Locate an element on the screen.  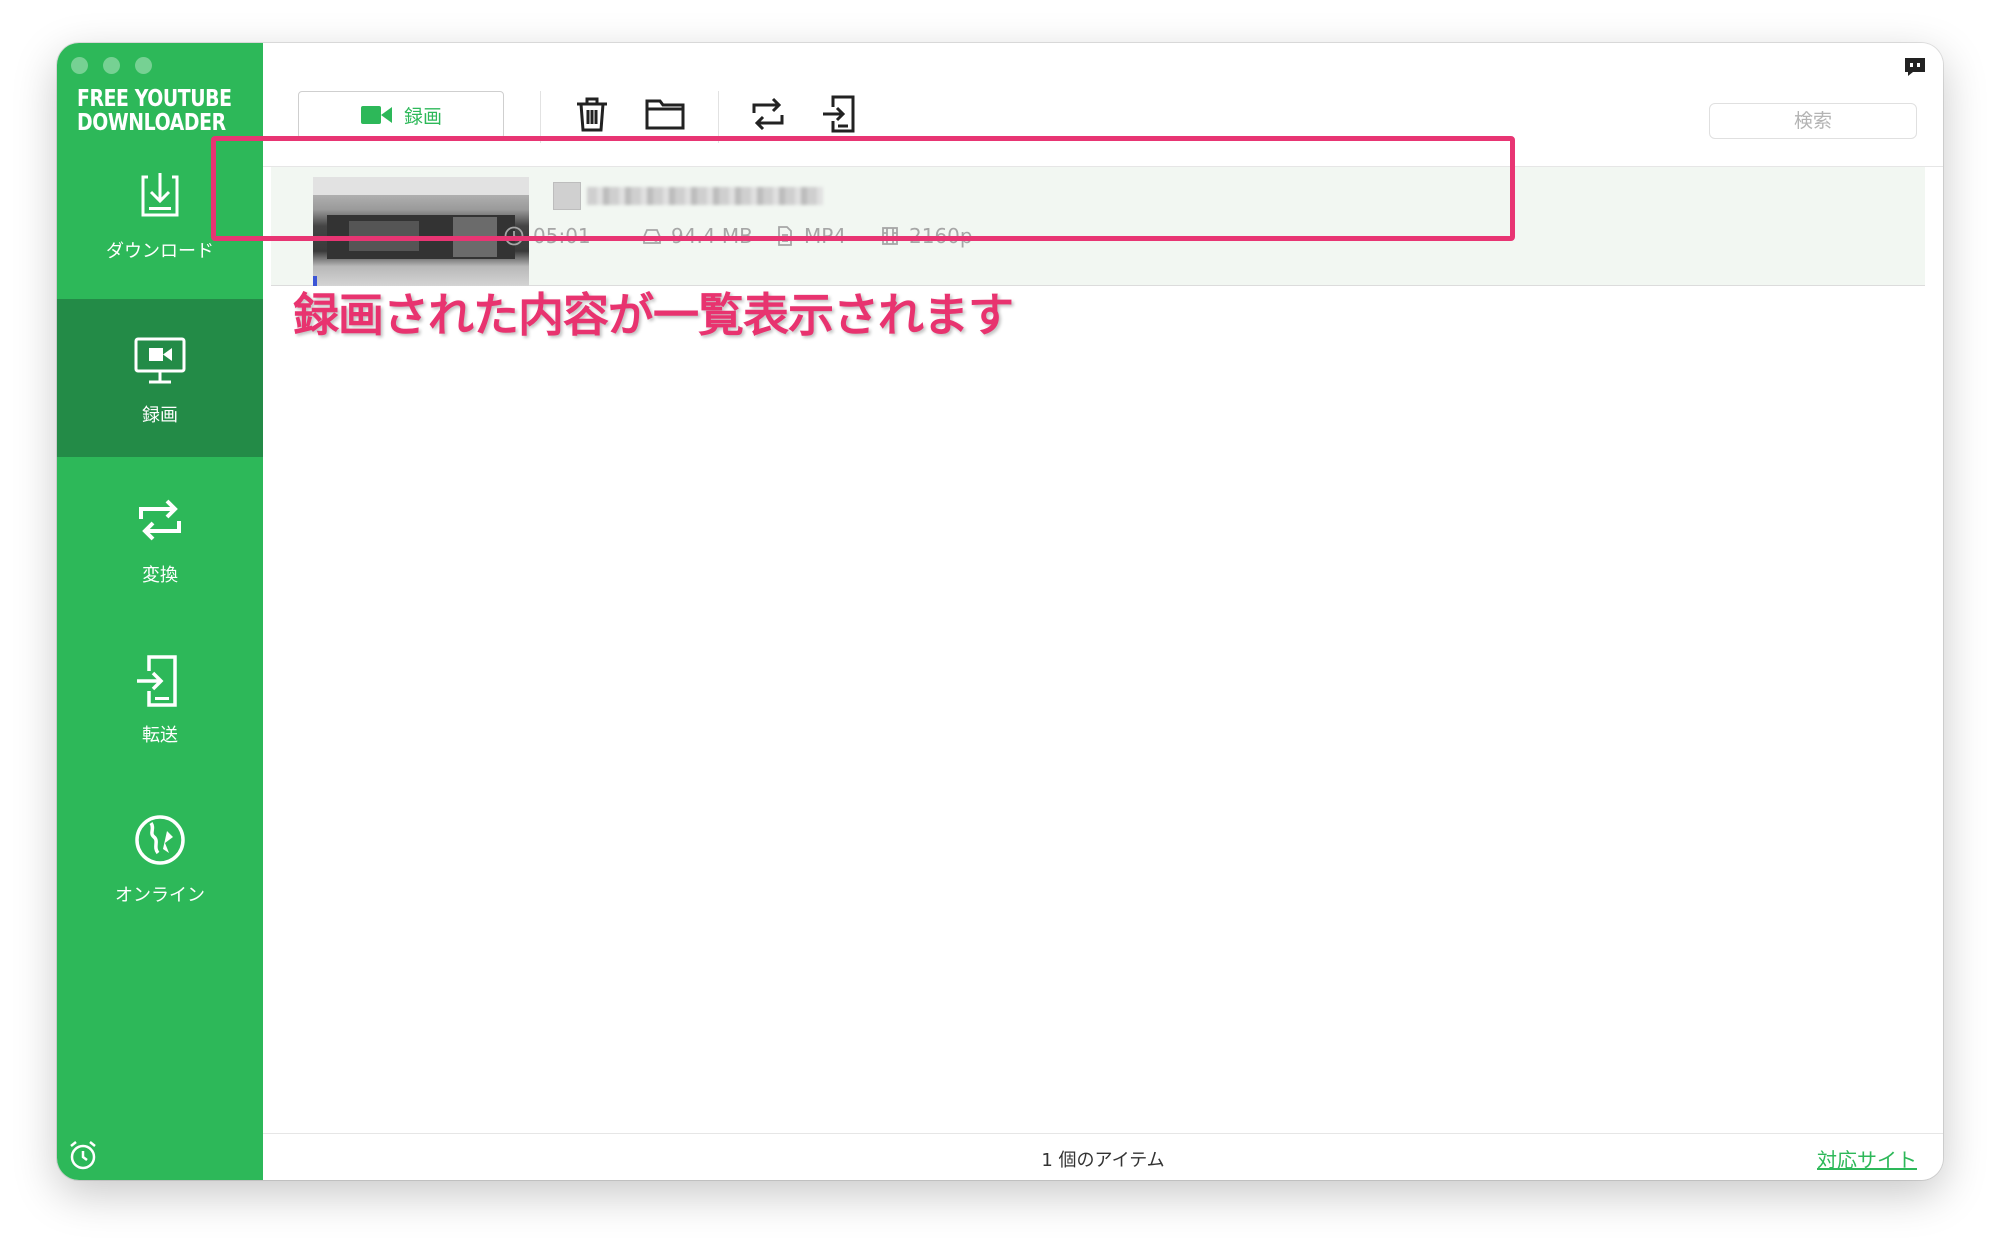
format-meta: MP4 is located at coordinates (810, 236).